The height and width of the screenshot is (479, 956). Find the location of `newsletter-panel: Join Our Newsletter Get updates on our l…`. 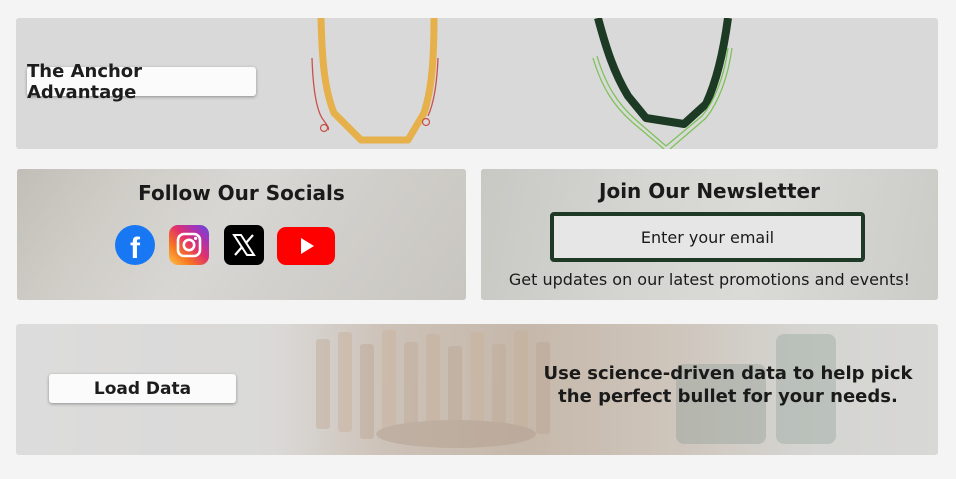

newsletter-panel: Join Our Newsletter Get updates on our l… is located at coordinates (709, 234).